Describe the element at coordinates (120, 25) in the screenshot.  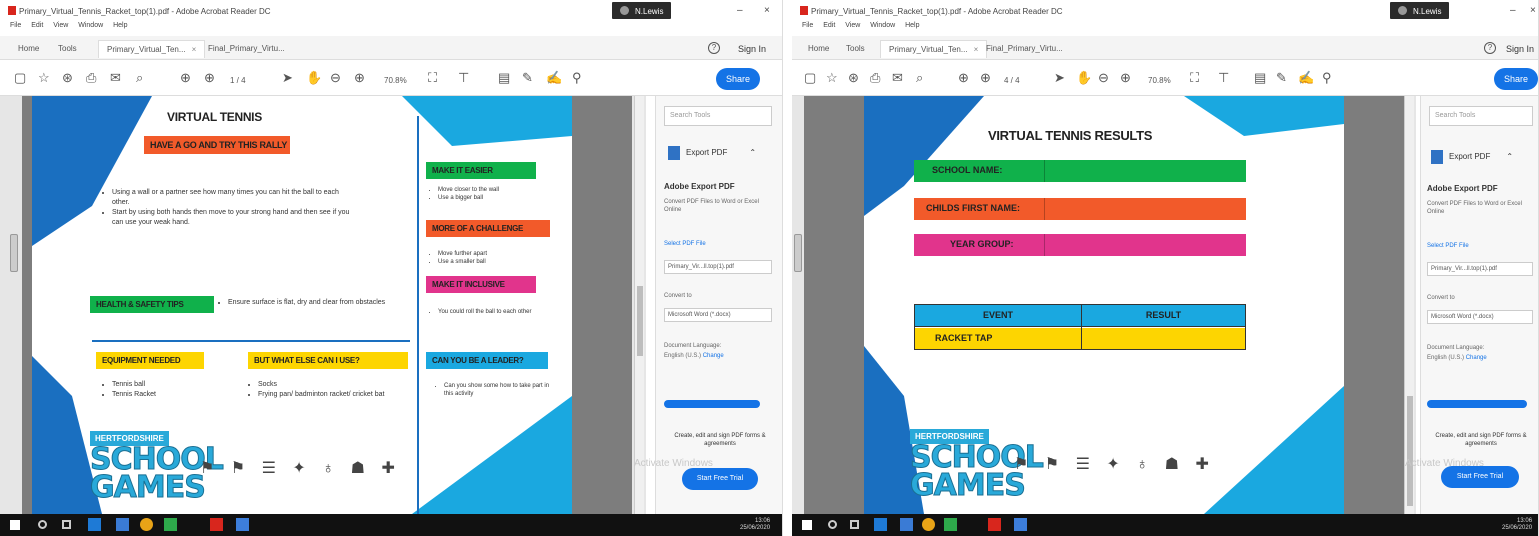
I see `menu-help: Help` at that location.